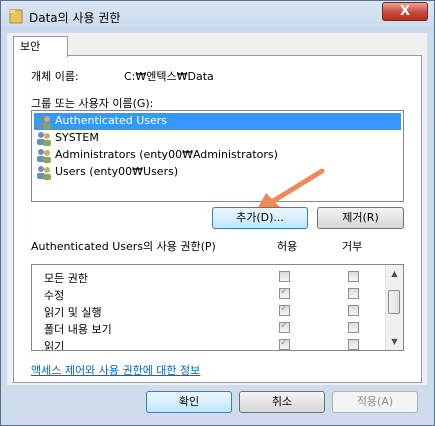  I want to click on group-item-system: SYSTEM, so click(217, 138).